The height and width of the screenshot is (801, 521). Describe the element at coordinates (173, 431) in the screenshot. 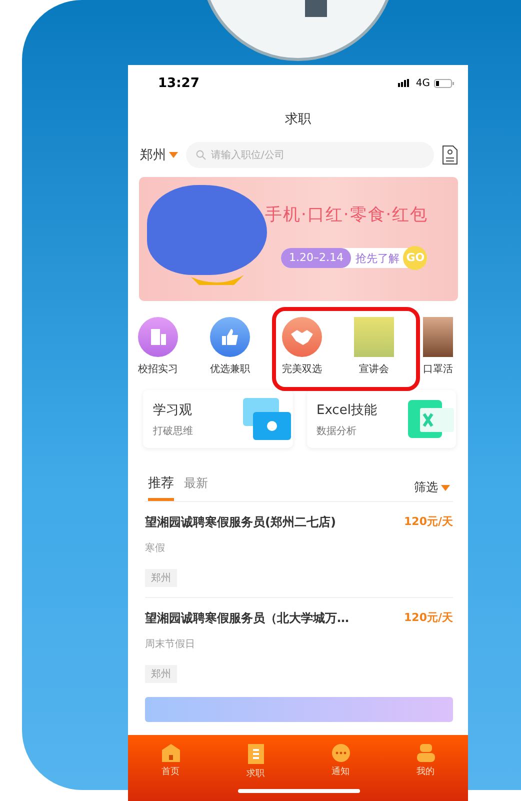

I see `course-subtitle: 打破思维` at that location.